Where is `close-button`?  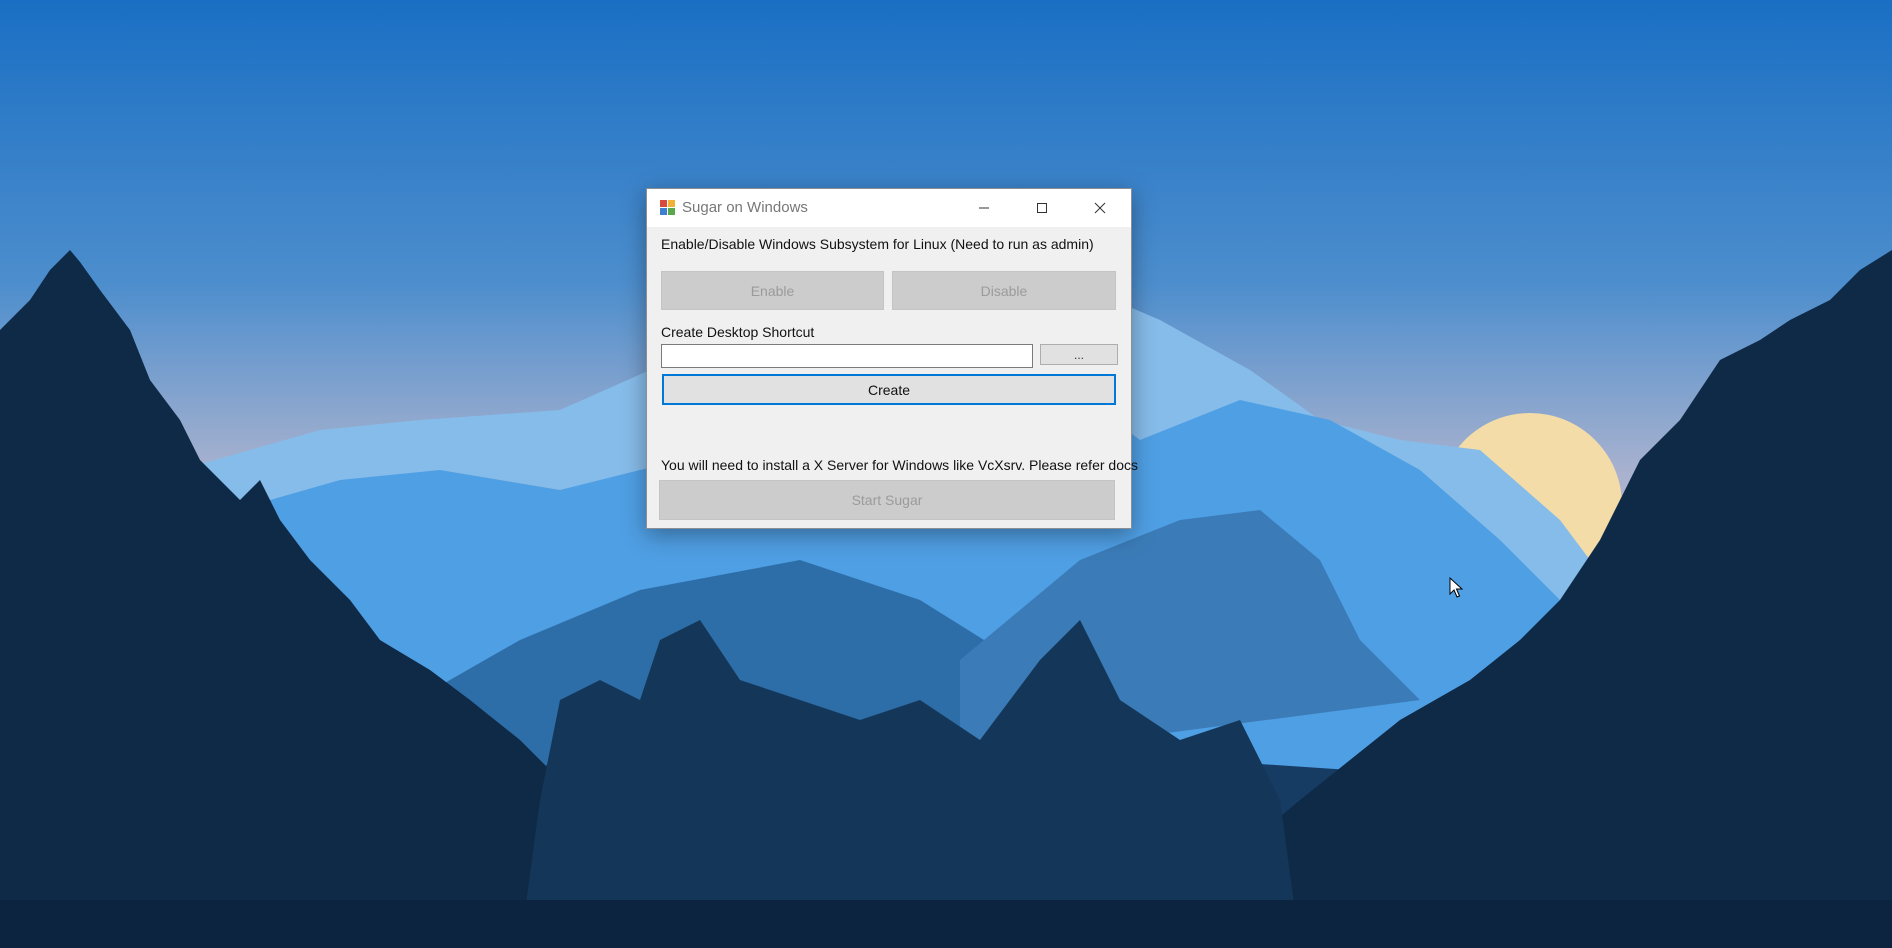 close-button is located at coordinates (1100, 208).